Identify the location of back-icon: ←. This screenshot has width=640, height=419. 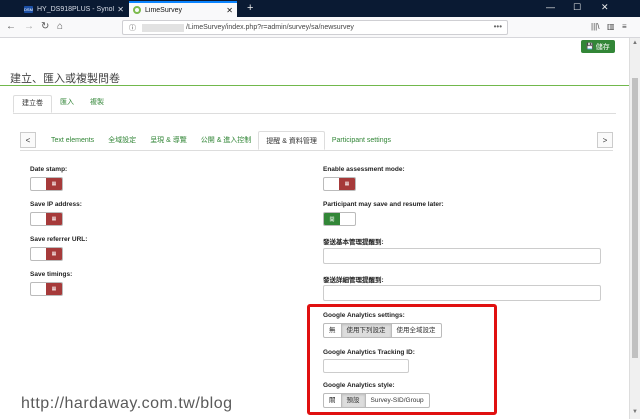
(11, 26).